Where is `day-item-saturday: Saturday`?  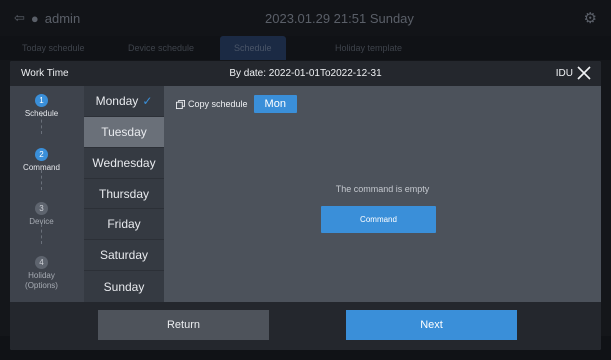
day-item-saturday: Saturday is located at coordinates (124, 256).